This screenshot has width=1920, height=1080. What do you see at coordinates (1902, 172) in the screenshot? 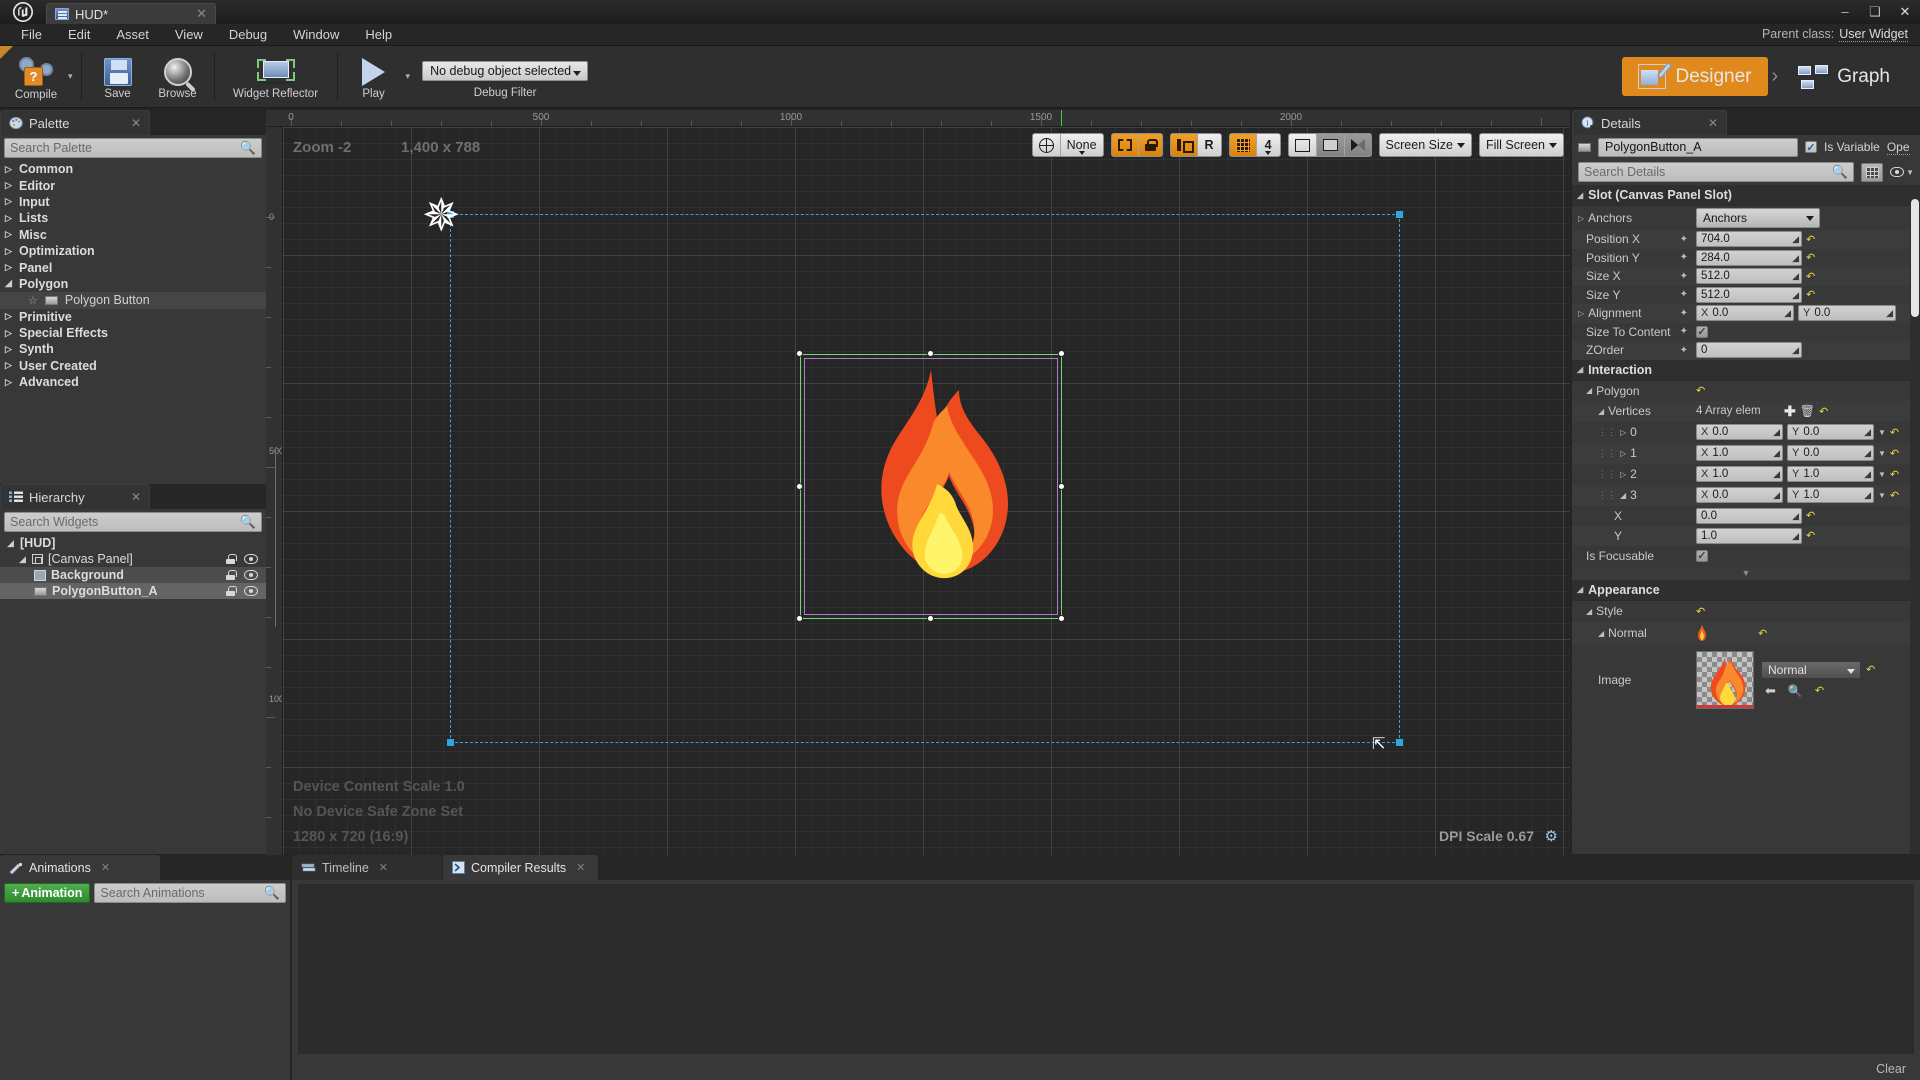
I see `details-visibility-filter-icon: ▼` at bounding box center [1902, 172].